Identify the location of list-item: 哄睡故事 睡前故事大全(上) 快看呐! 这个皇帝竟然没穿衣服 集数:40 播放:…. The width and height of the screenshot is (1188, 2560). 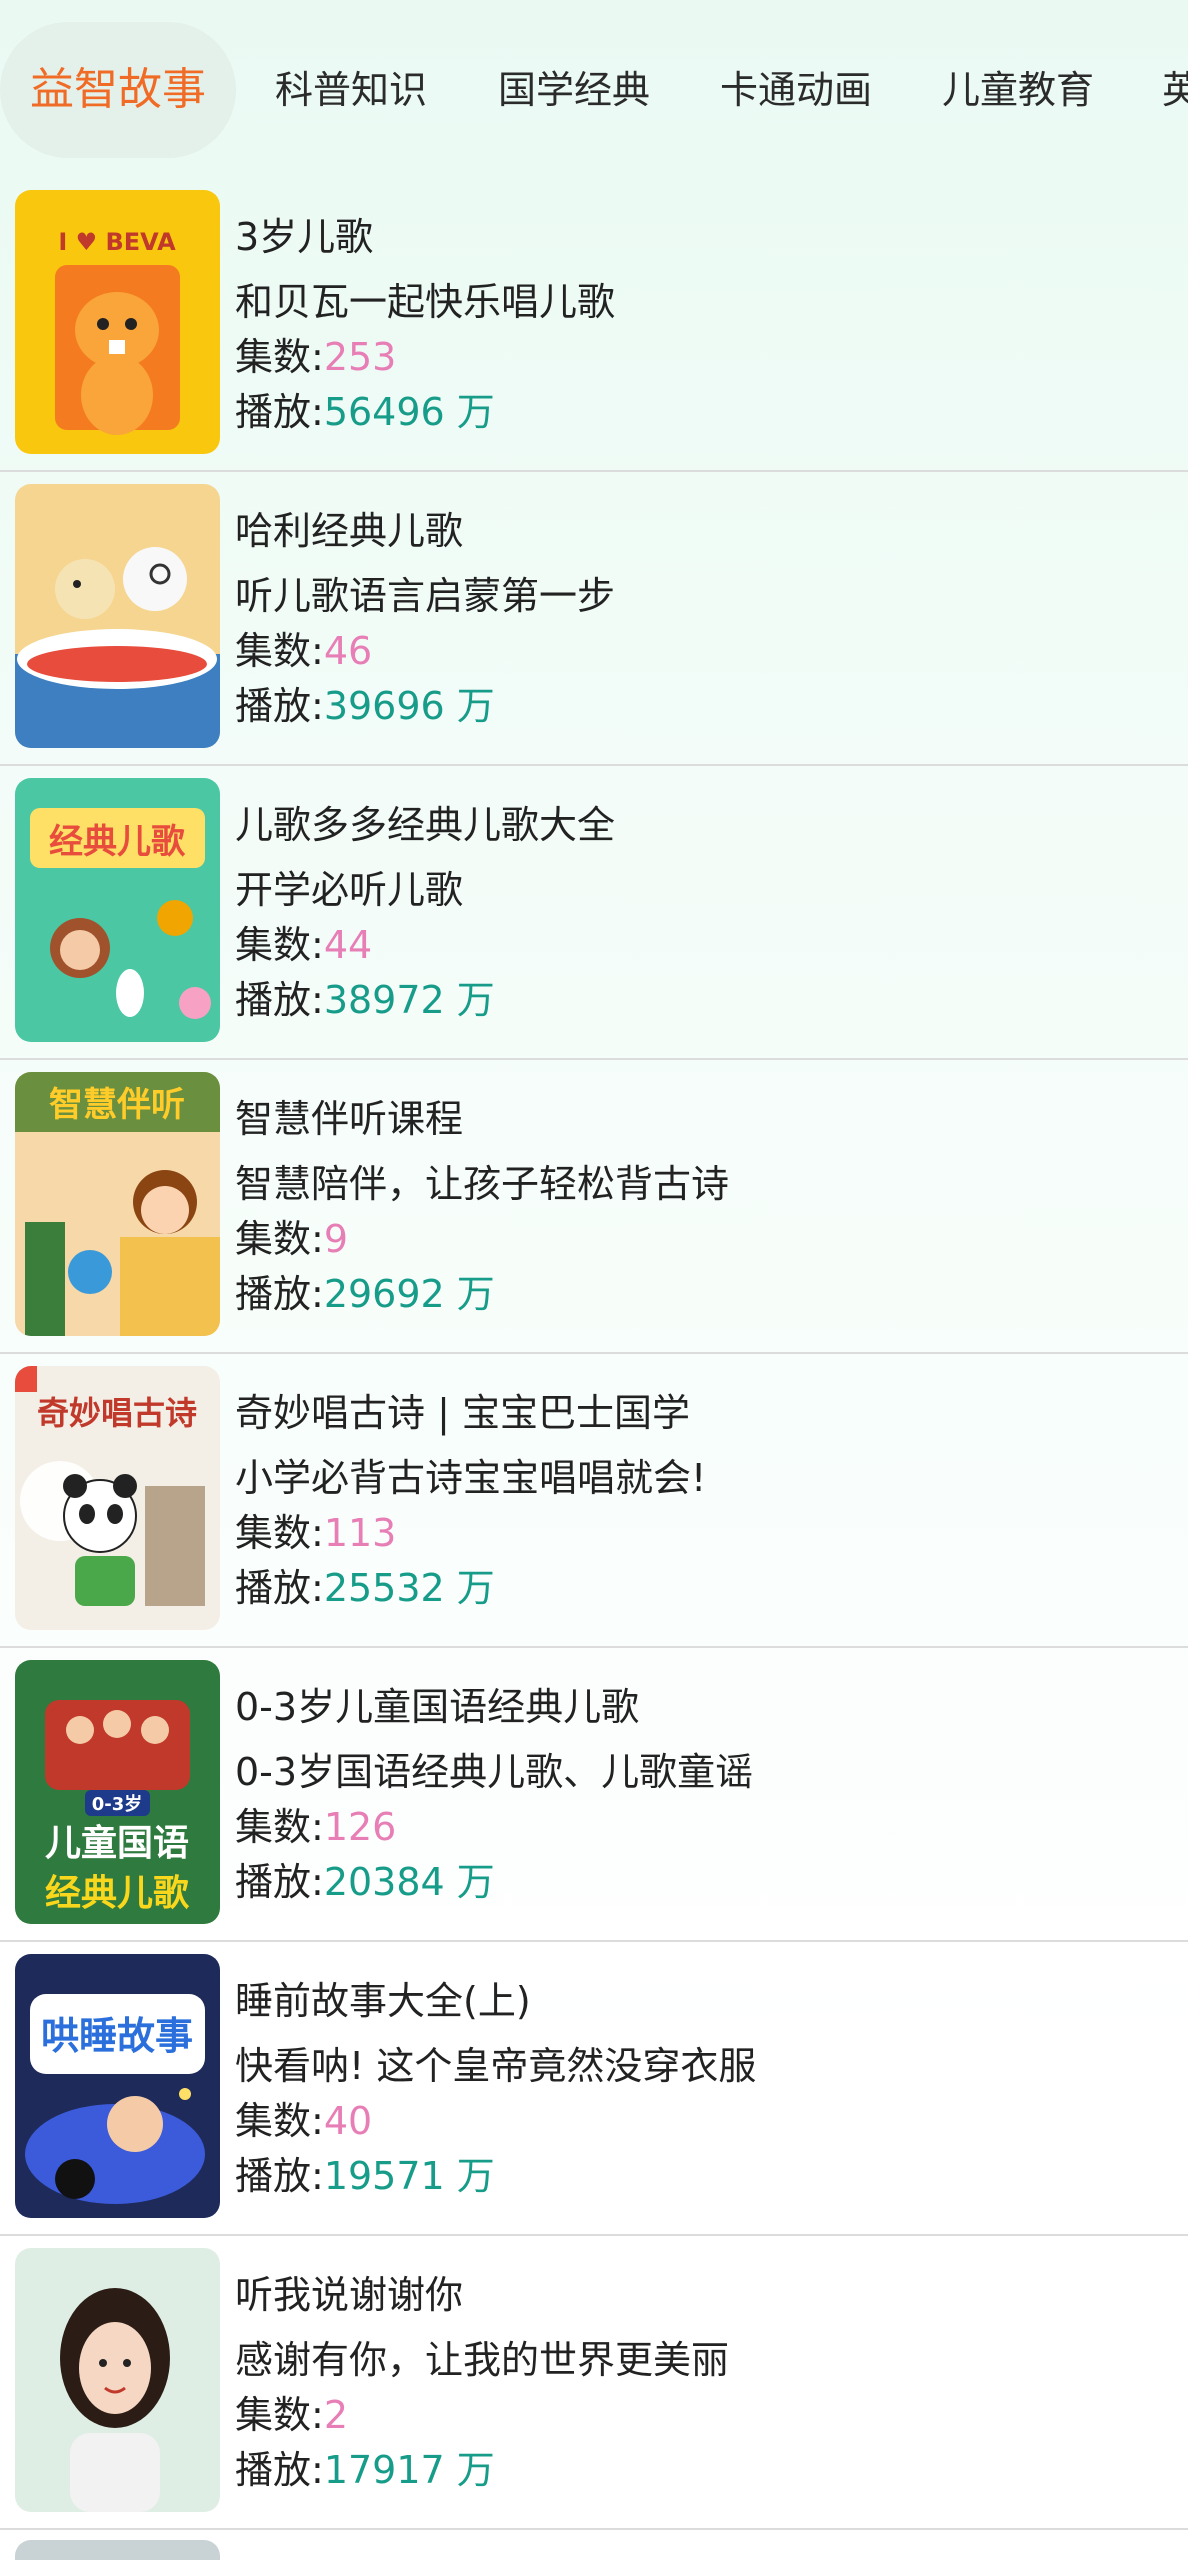
(594, 2089).